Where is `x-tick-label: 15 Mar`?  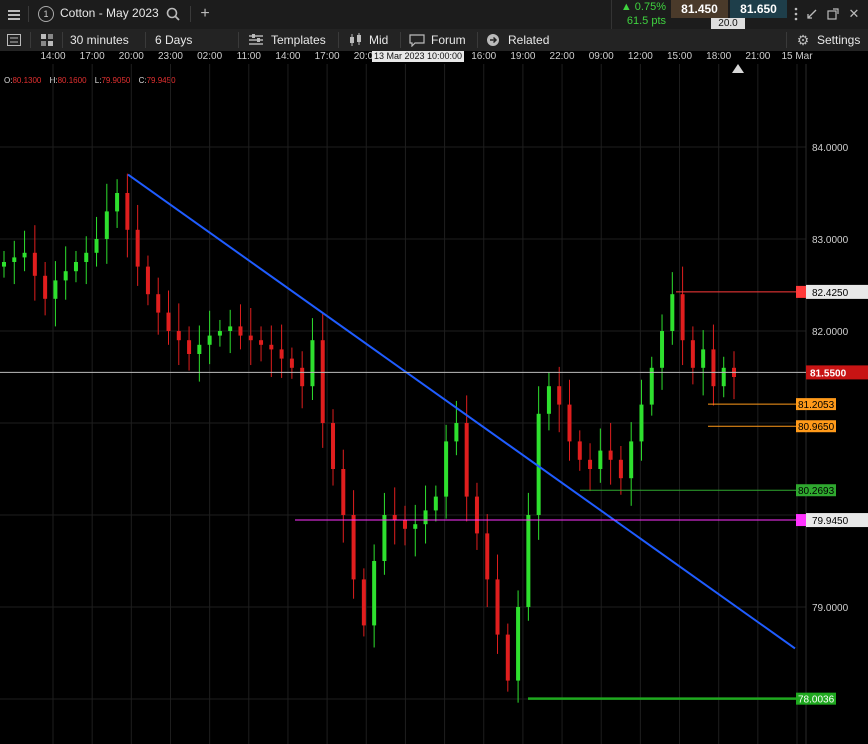
x-tick-label: 15 Mar is located at coordinates (797, 56).